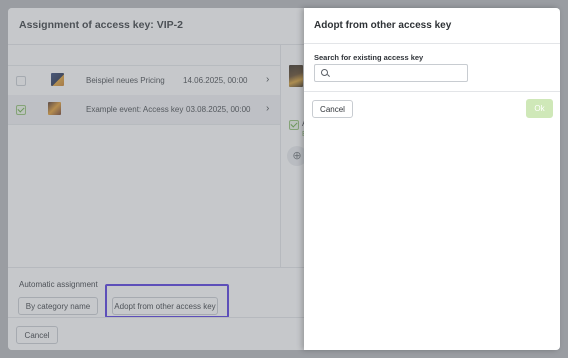  What do you see at coordinates (125, 80) in the screenshot?
I see `event-name: Beispiel neues Pricing` at bounding box center [125, 80].